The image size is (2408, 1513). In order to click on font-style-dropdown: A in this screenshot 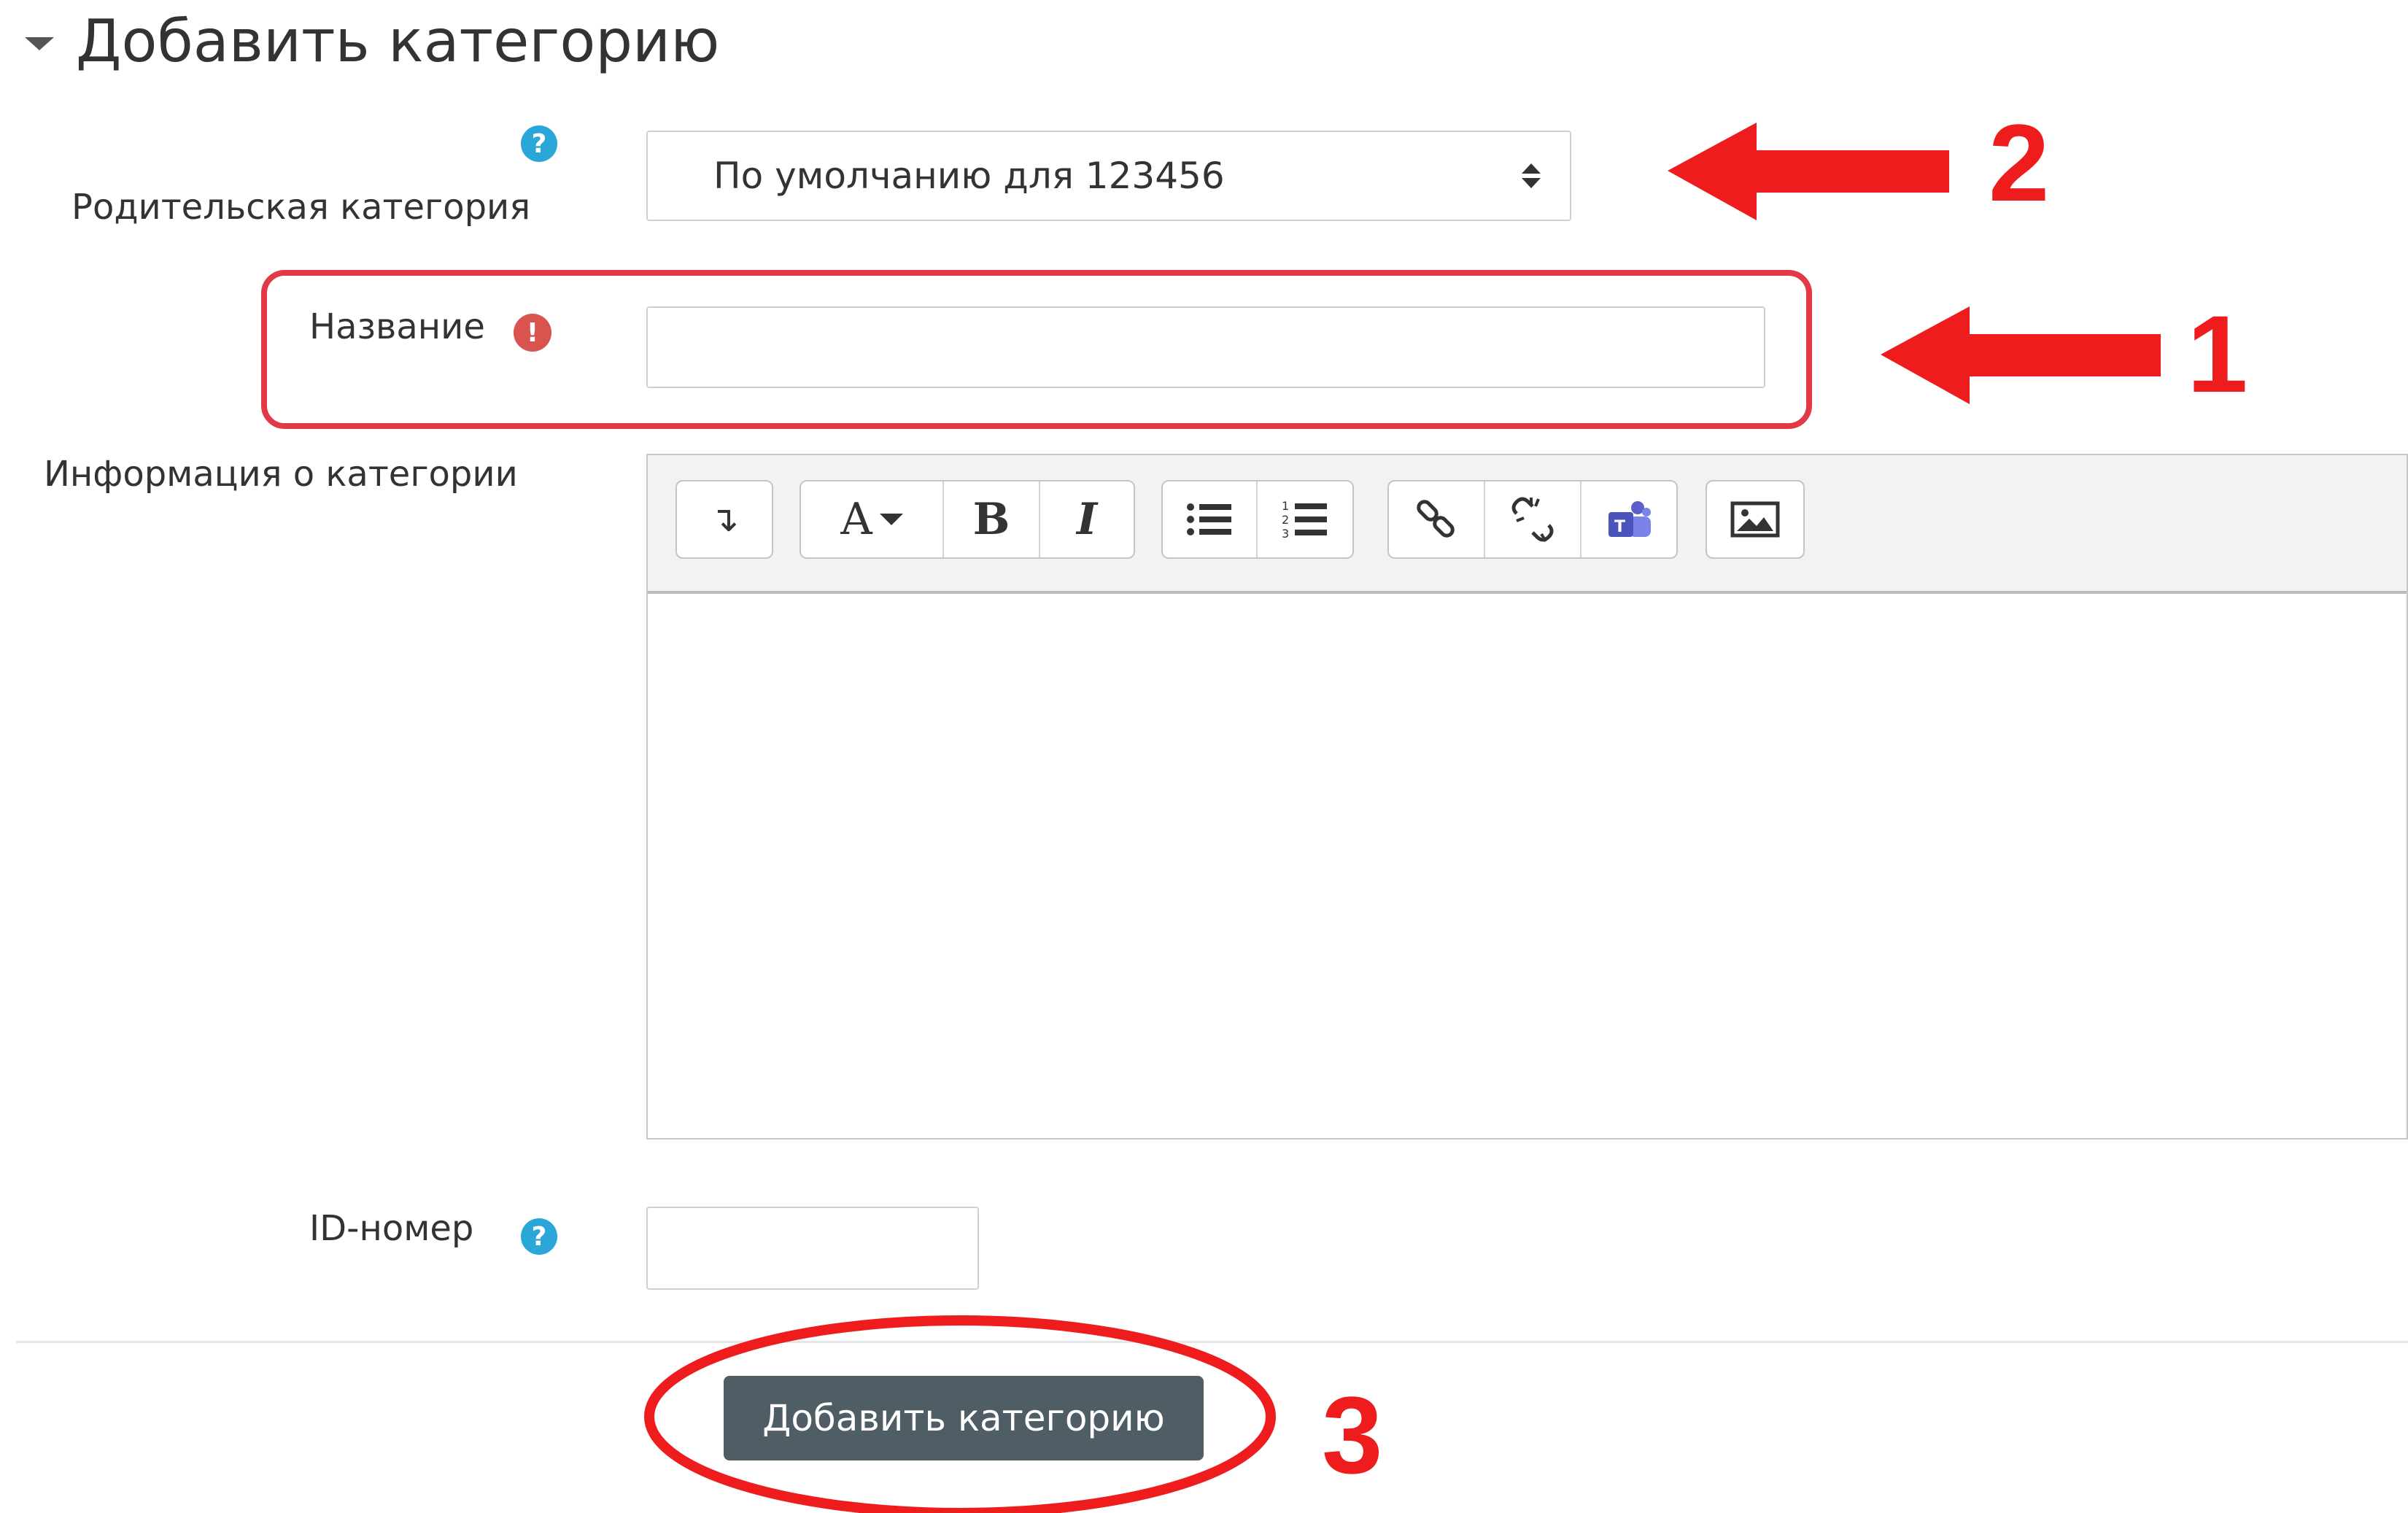, I will do `click(873, 519)`.